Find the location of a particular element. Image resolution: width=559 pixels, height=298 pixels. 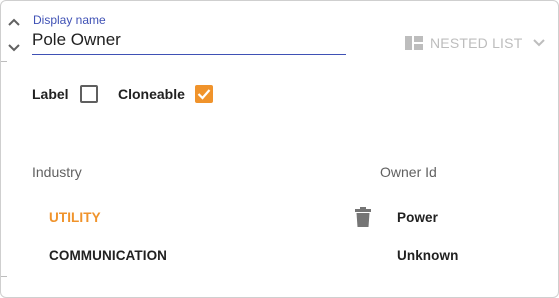

column-header-industry: Industry is located at coordinates (57, 172).